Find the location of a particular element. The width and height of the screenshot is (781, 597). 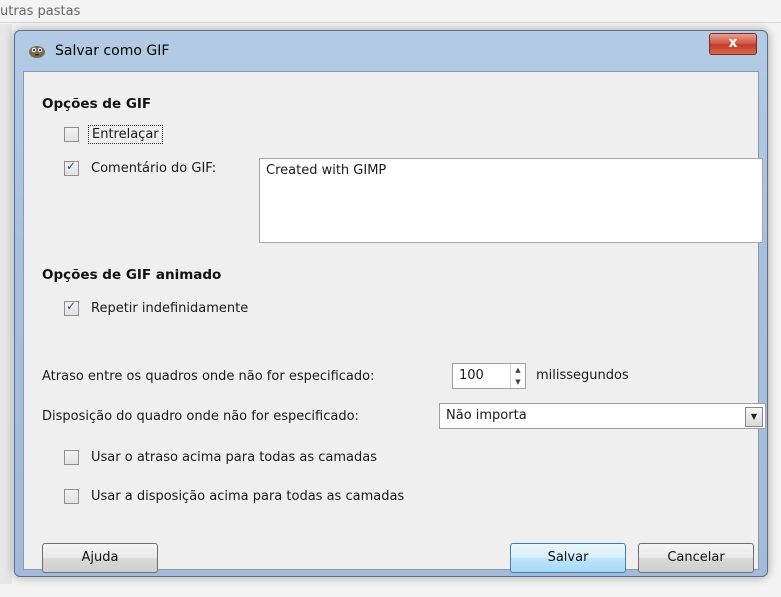

close-button: x is located at coordinates (733, 44).